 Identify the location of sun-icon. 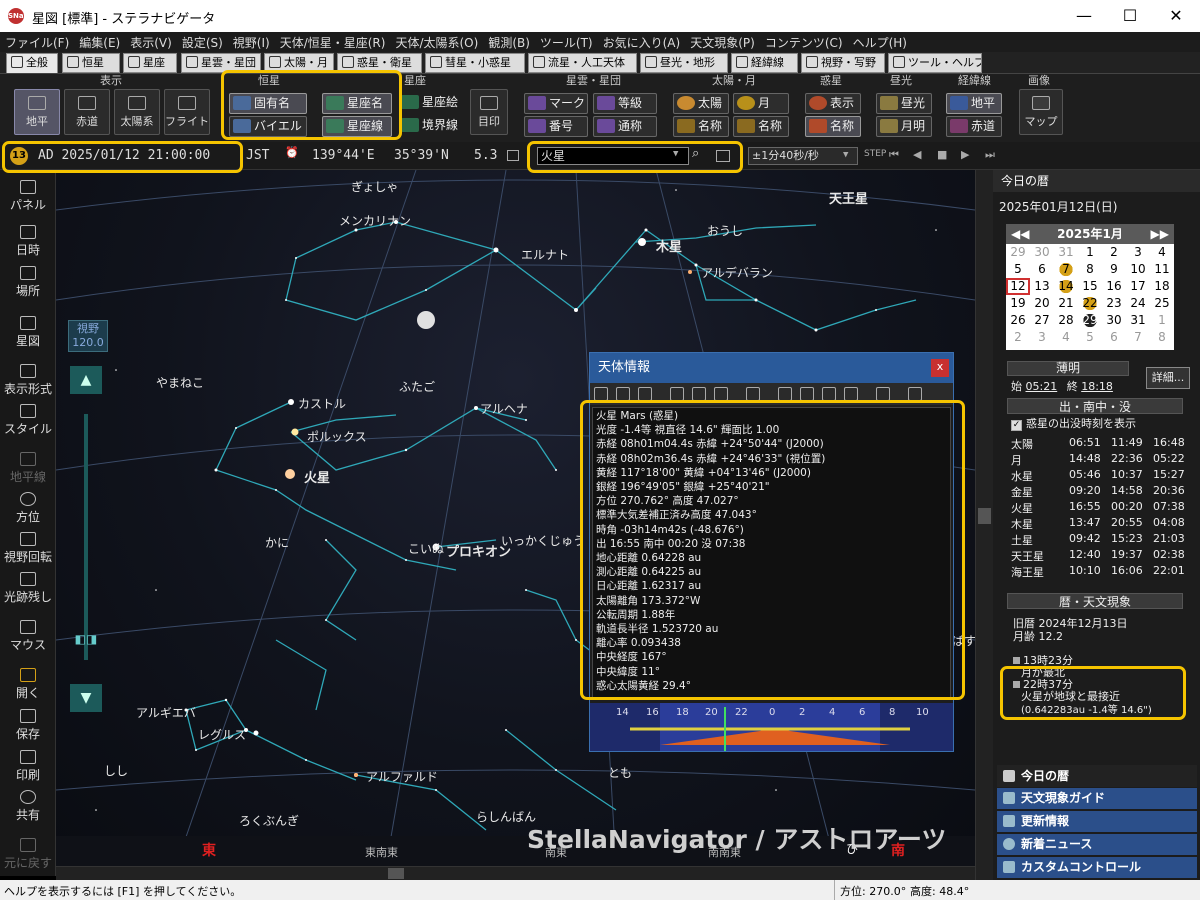
(601, 394).